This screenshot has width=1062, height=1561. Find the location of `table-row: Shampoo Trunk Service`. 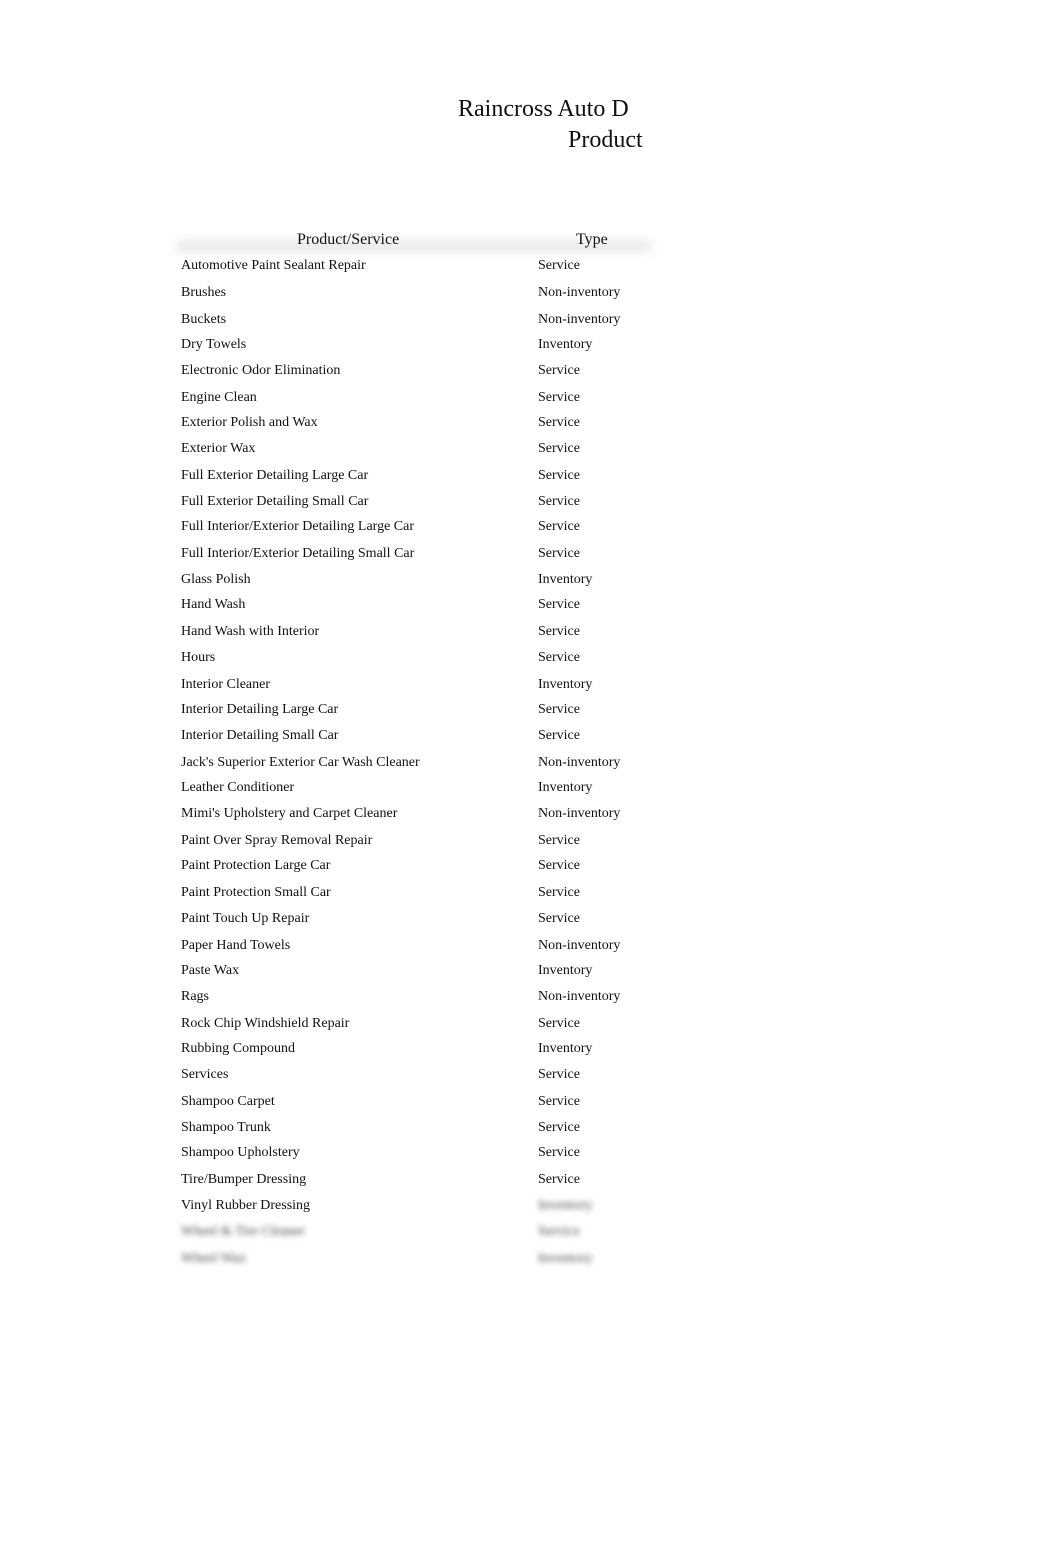

table-row: Shampoo Trunk Service is located at coordinates (531, 1128).